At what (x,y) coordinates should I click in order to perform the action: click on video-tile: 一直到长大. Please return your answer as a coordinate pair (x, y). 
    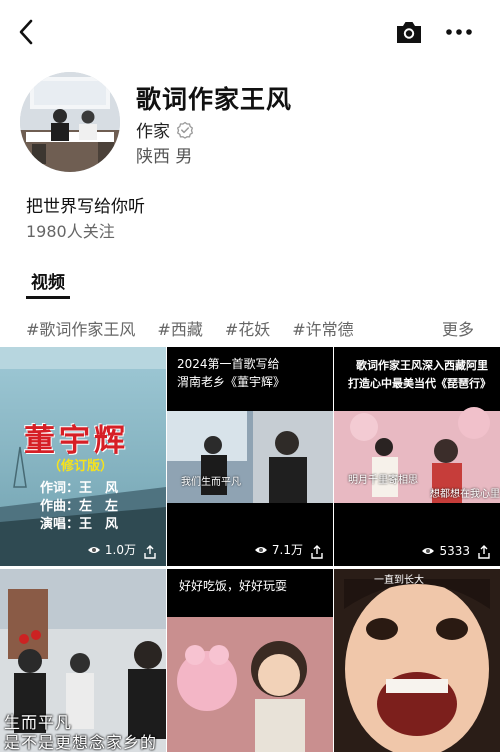
    Looking at the image, I should click on (417, 660).